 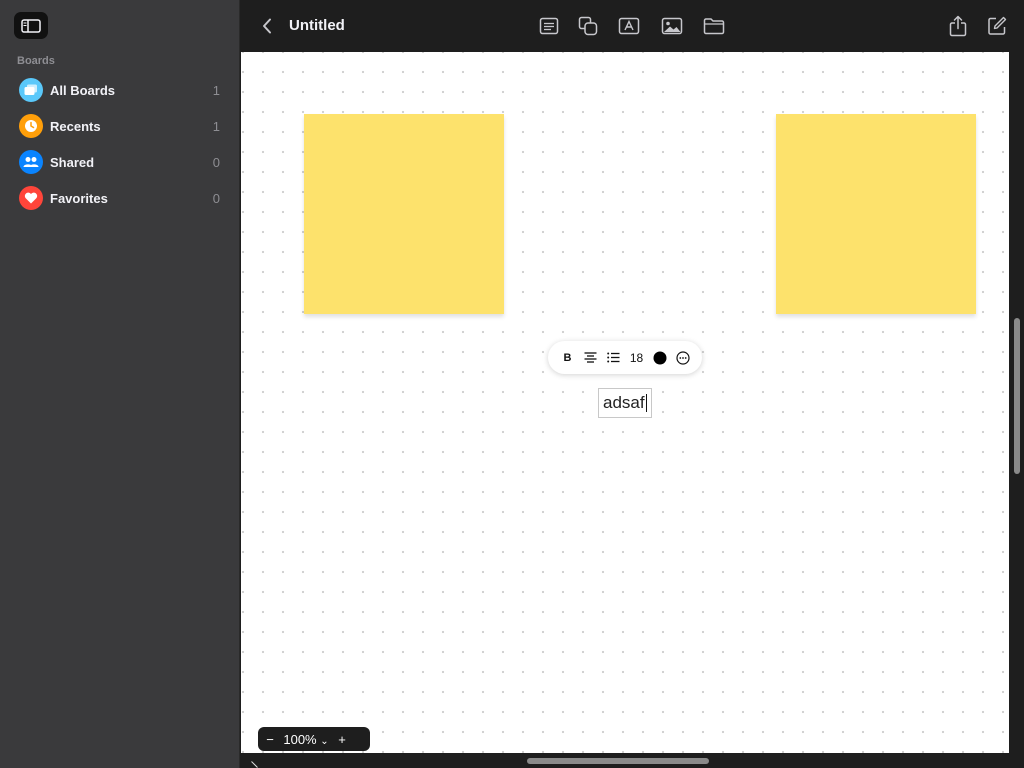 I want to click on ellipsis-circle-icon, so click(x=682, y=357).